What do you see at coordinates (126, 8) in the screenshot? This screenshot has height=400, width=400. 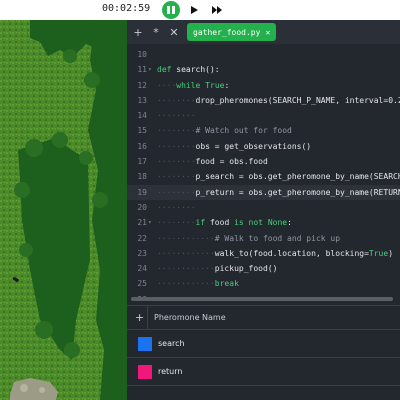 I see `elapsed-timer: 00:02:59` at bounding box center [126, 8].